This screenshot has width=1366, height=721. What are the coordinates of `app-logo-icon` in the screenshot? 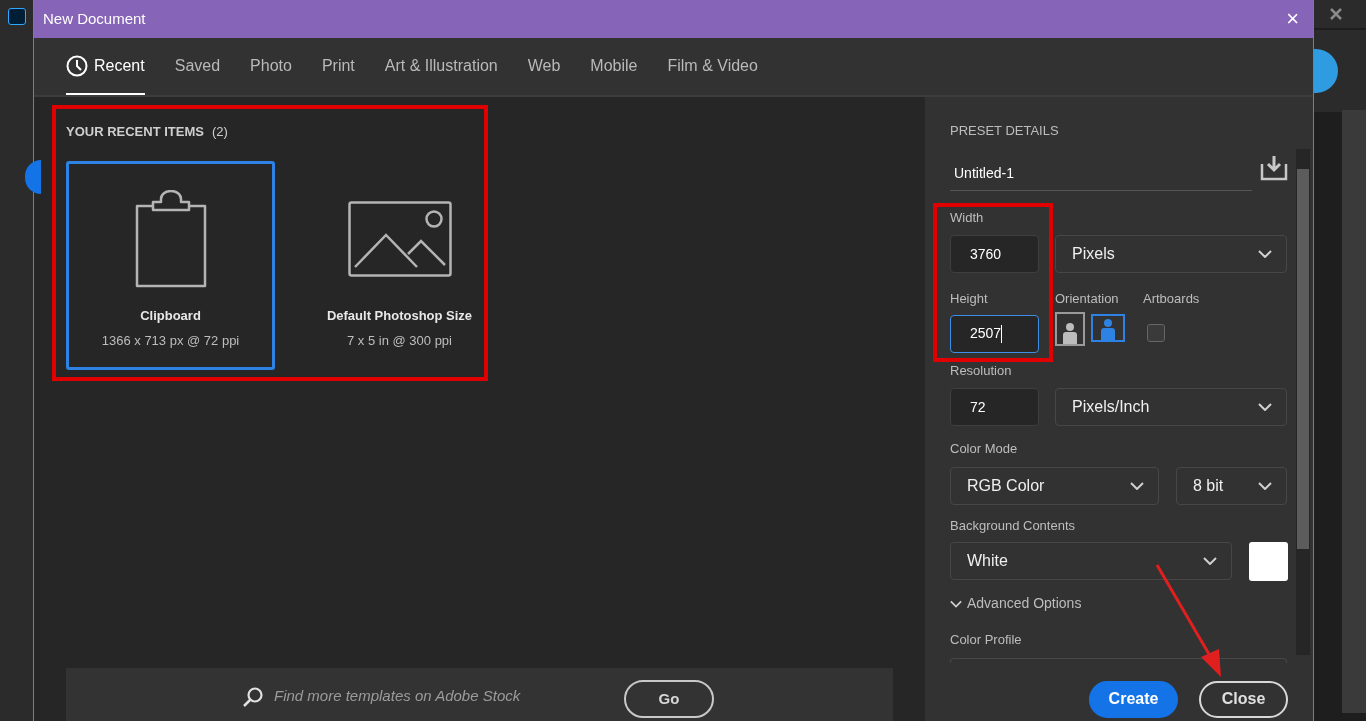 It's located at (16, 16).